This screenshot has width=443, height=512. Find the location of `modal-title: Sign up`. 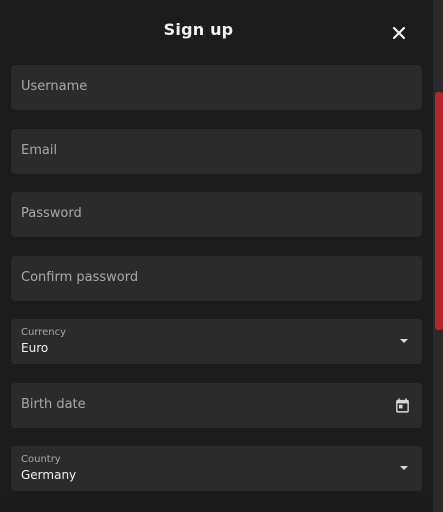

modal-title: Sign up is located at coordinates (198, 29).